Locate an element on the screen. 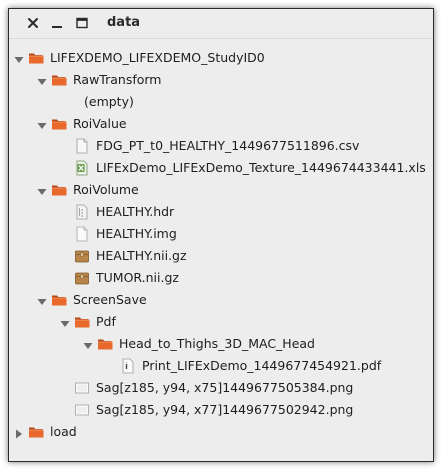 This screenshot has width=441, height=469. tree-row-label: RawTransform is located at coordinates (117, 79).